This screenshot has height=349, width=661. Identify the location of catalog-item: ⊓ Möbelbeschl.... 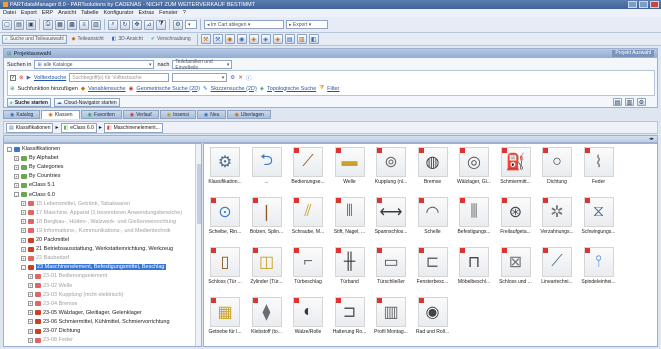
(474, 269).